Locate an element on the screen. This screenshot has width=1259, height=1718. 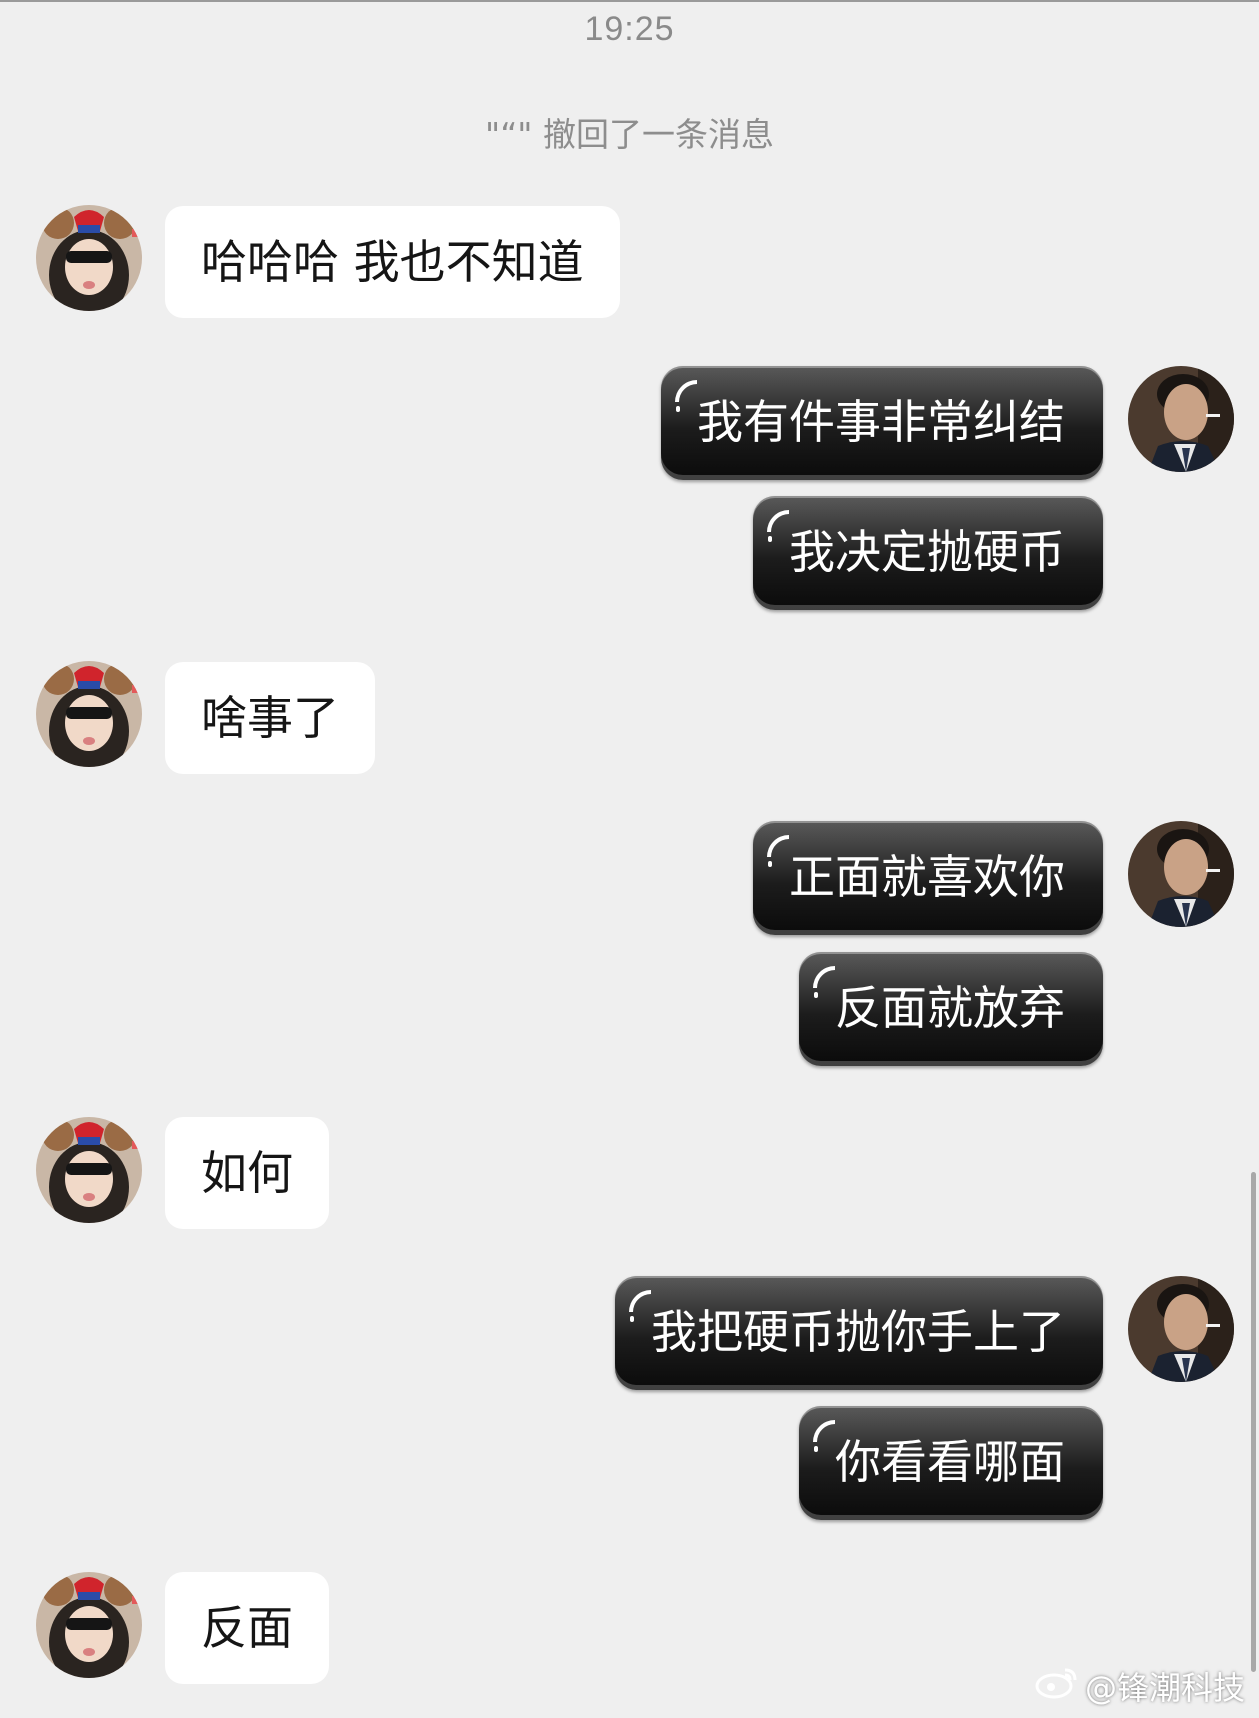
weibo-icon is located at coordinates (1057, 1686).